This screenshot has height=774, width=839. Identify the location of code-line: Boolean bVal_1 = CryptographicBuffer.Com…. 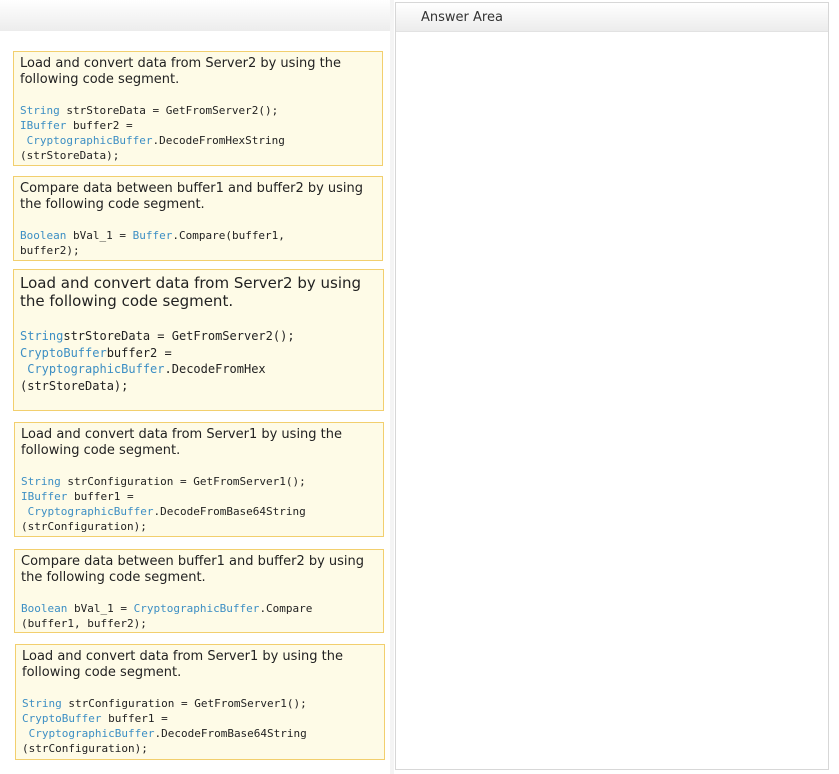
(199, 608).